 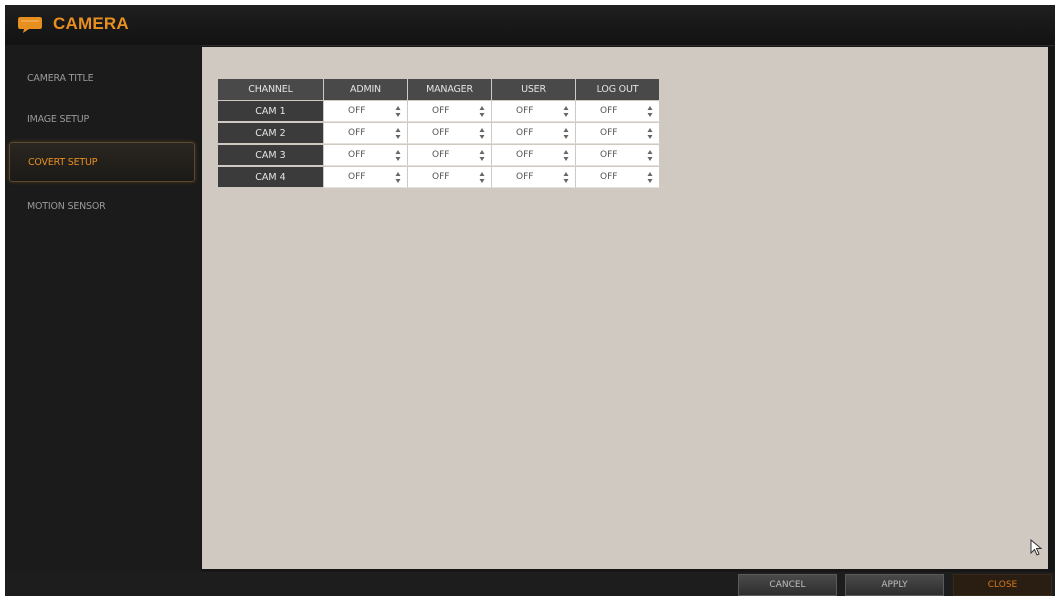 What do you see at coordinates (271, 177) in the screenshot?
I see `channel-label: CAM 4` at bounding box center [271, 177].